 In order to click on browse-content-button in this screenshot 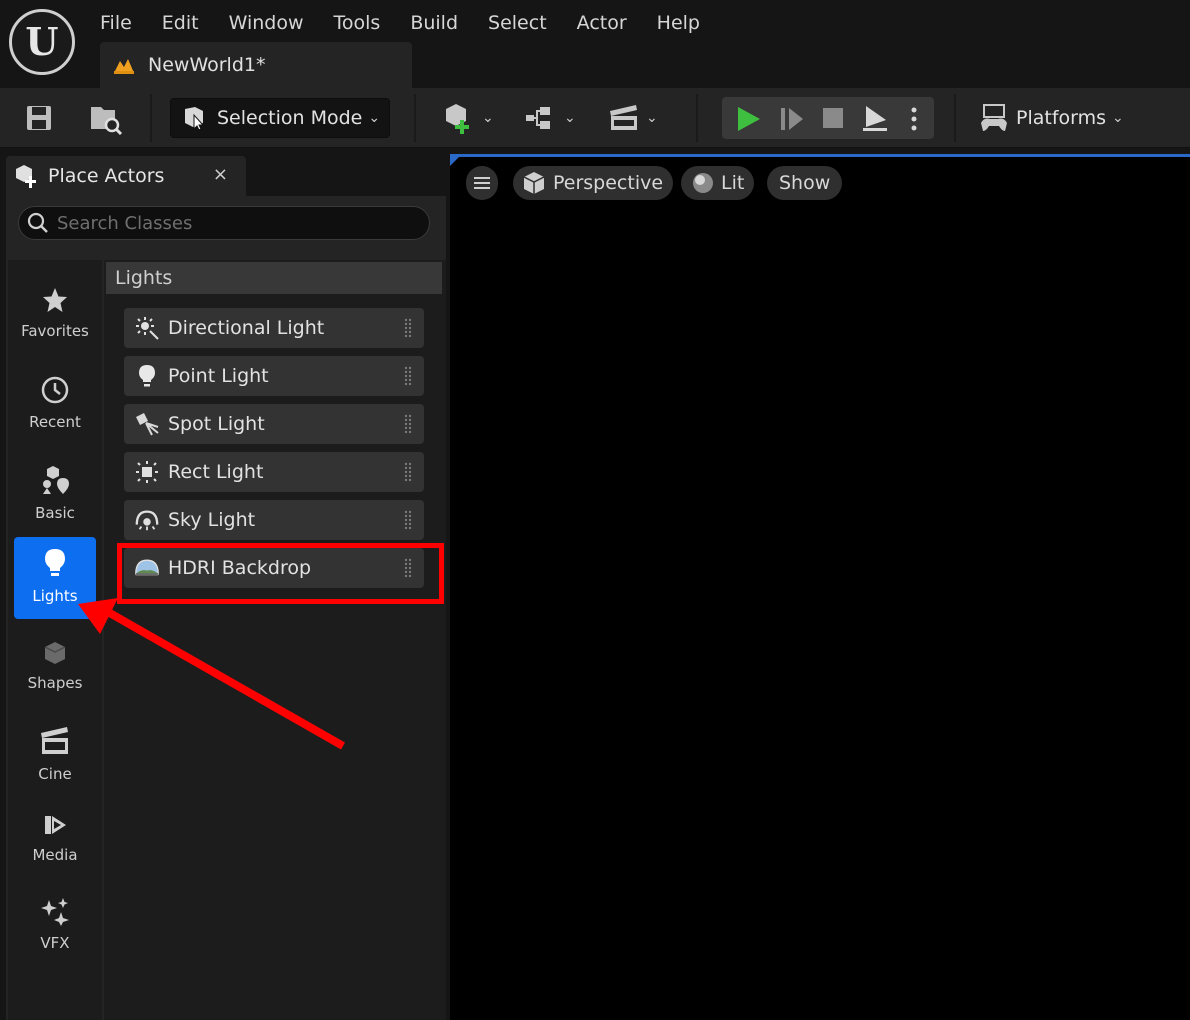, I will do `click(106, 118)`.